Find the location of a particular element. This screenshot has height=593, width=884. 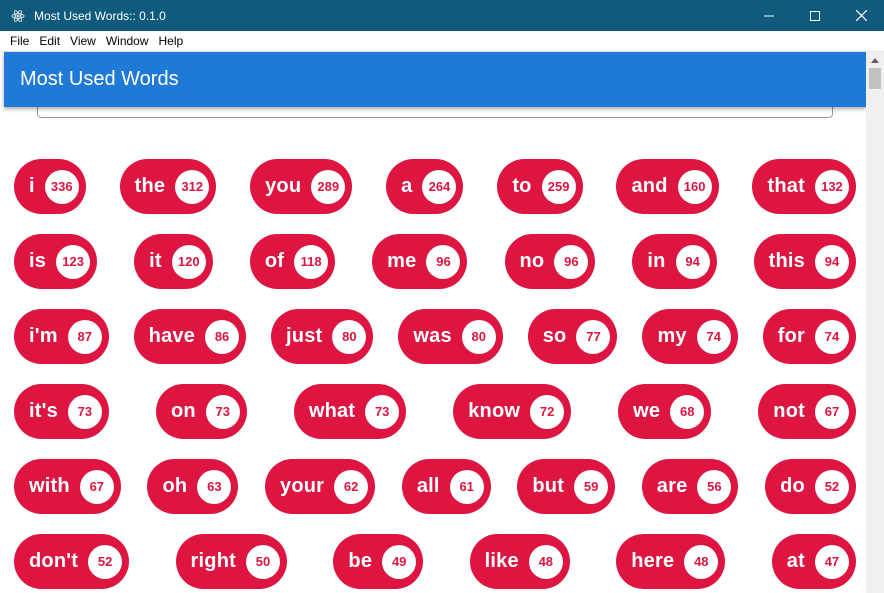

word-chip: your 62 is located at coordinates (320, 486).